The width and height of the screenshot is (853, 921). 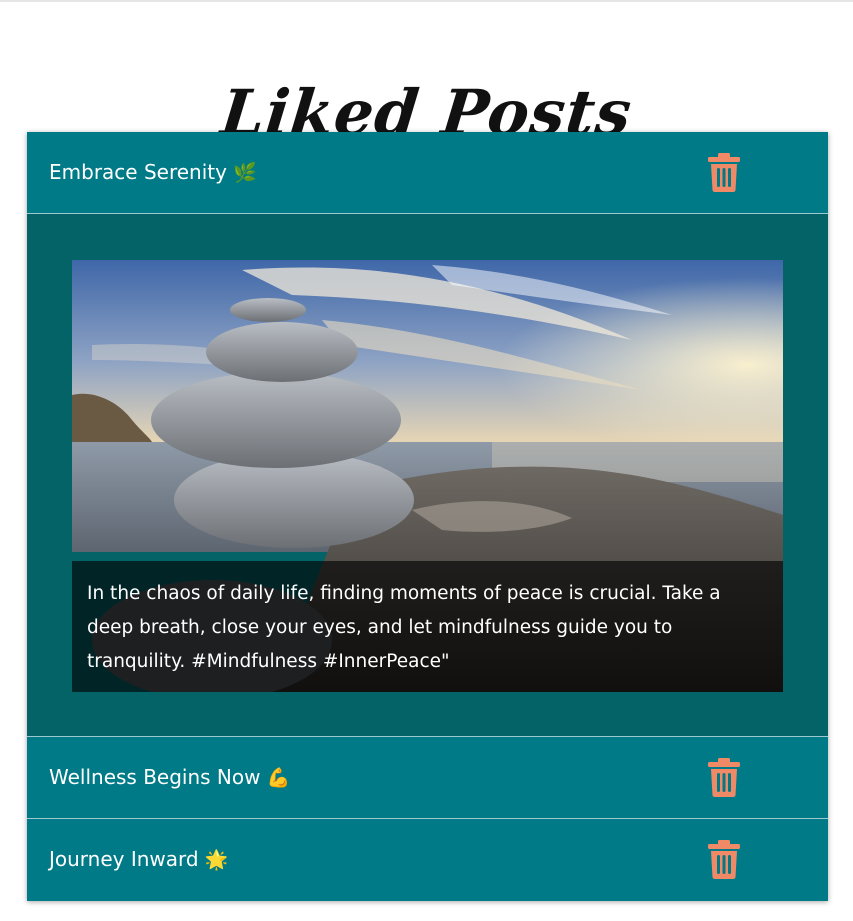 I want to click on glowing-star-emoji-icon: 🌟, so click(x=216, y=860).